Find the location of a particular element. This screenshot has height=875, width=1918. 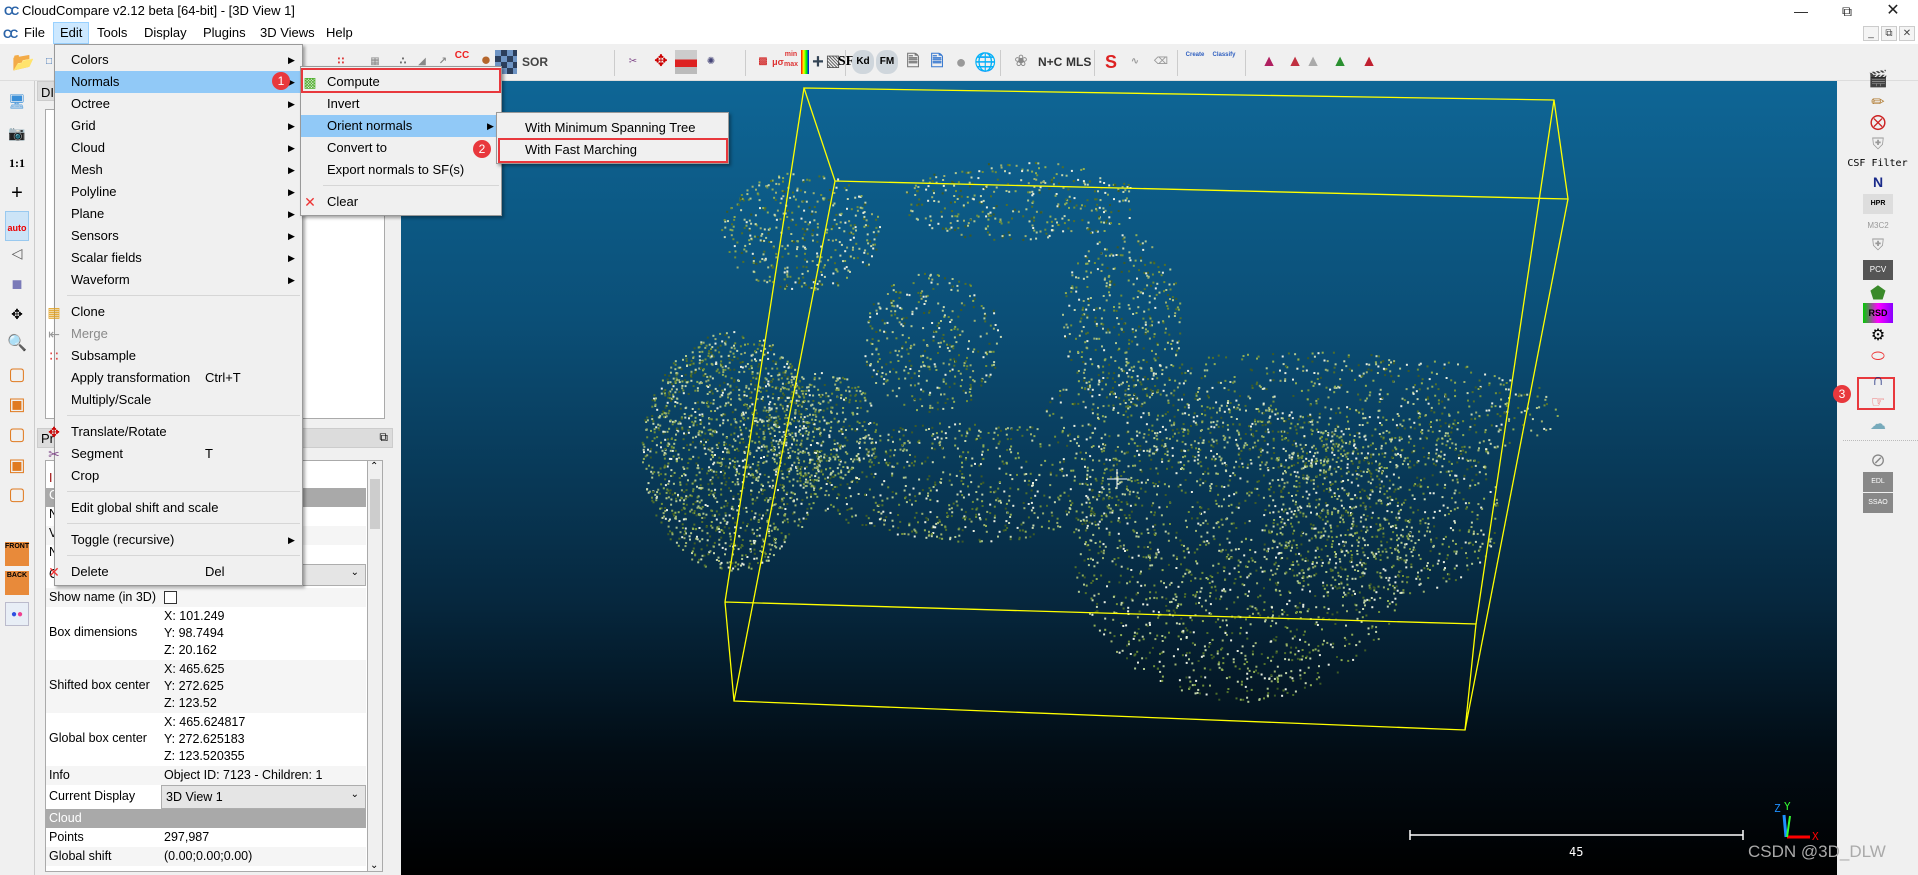

cylinder-fit-icon: ⌫ is located at coordinates (1161, 62).